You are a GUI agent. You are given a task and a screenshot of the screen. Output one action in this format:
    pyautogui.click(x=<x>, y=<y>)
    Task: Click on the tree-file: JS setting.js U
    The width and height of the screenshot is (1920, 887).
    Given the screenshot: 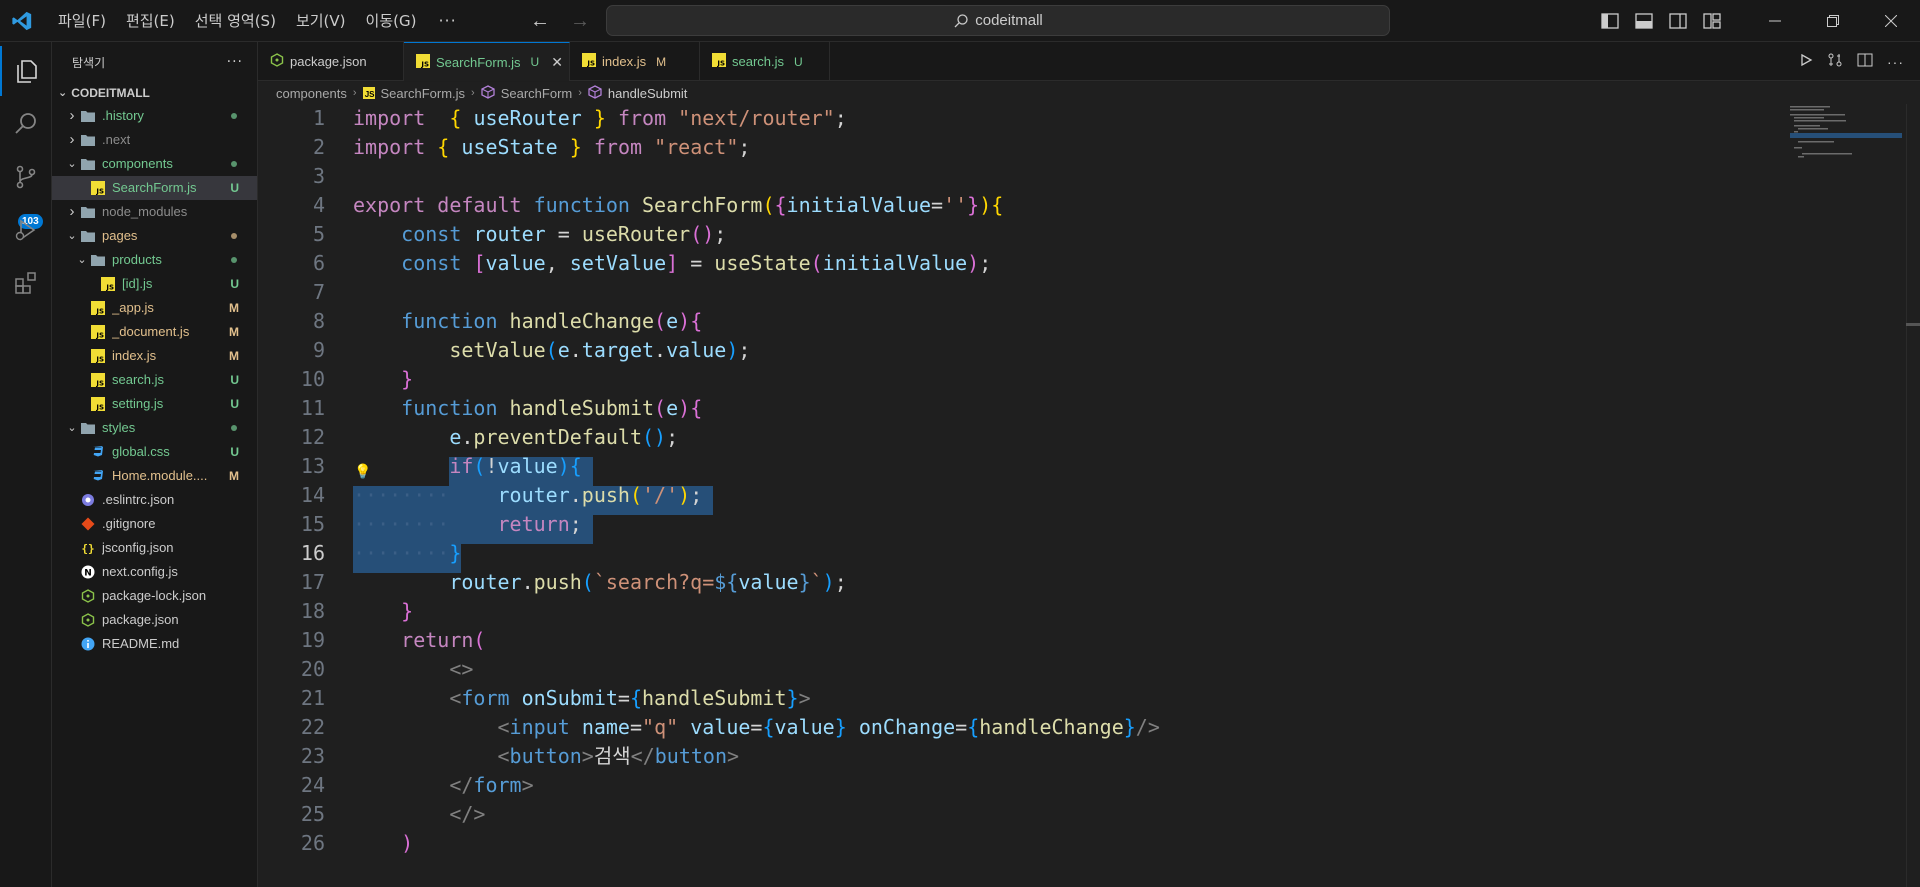 What is the action you would take?
    pyautogui.click(x=154, y=404)
    